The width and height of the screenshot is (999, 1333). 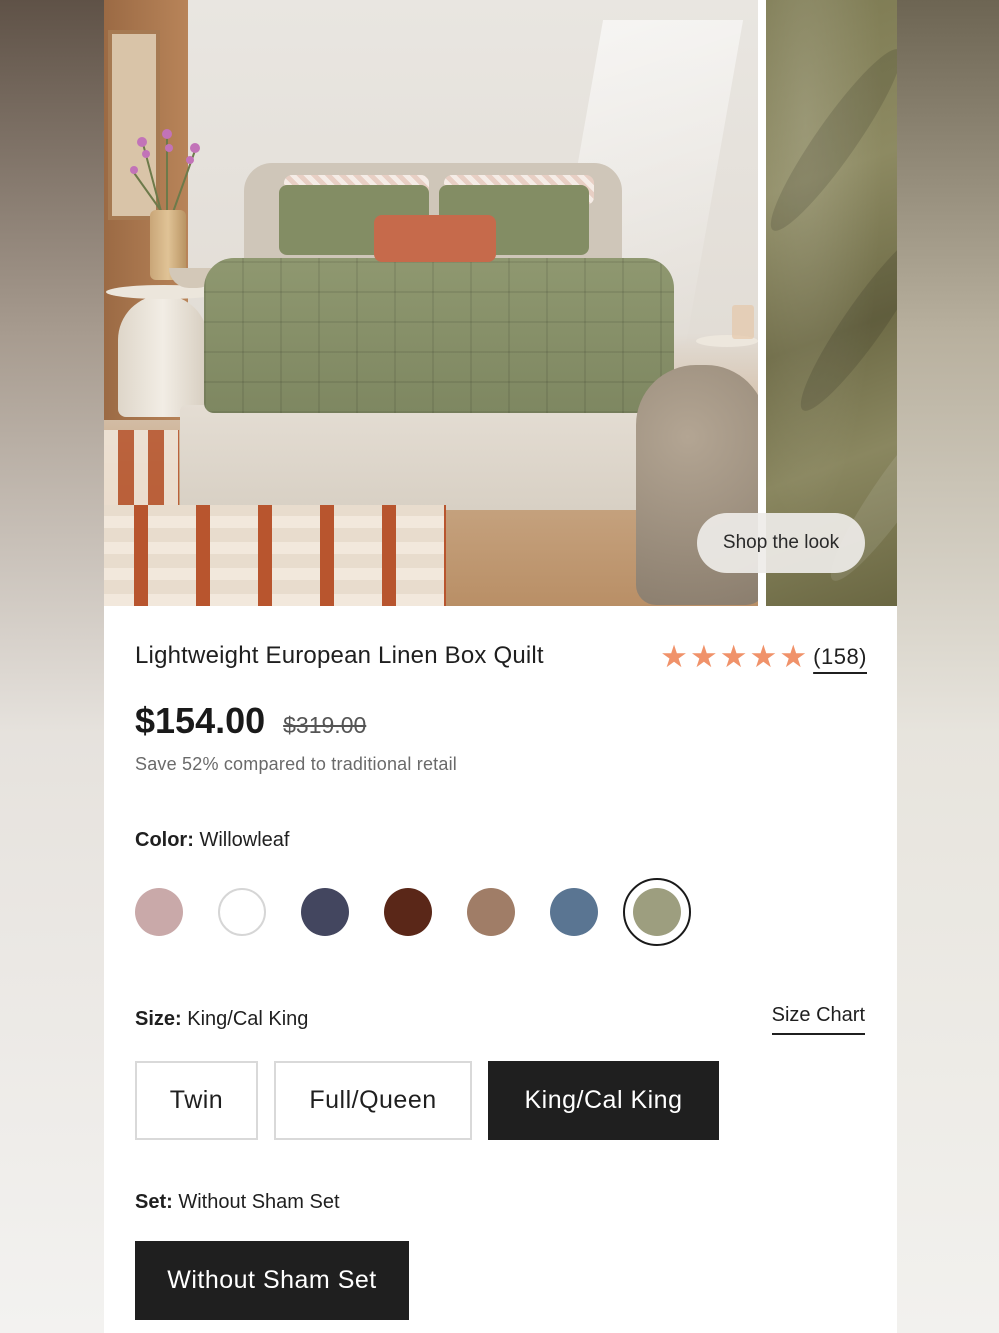 I want to click on product-title: Lightweight European Linen Box Quilt, so click(x=339, y=655).